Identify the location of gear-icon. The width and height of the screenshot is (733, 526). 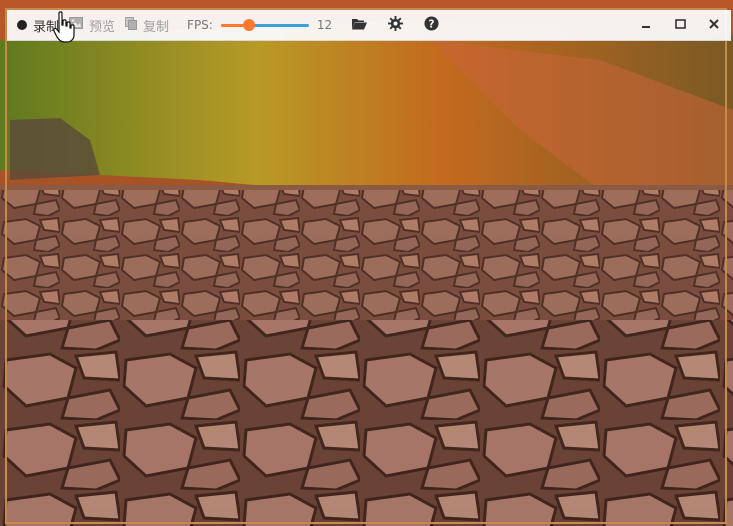
(395, 25).